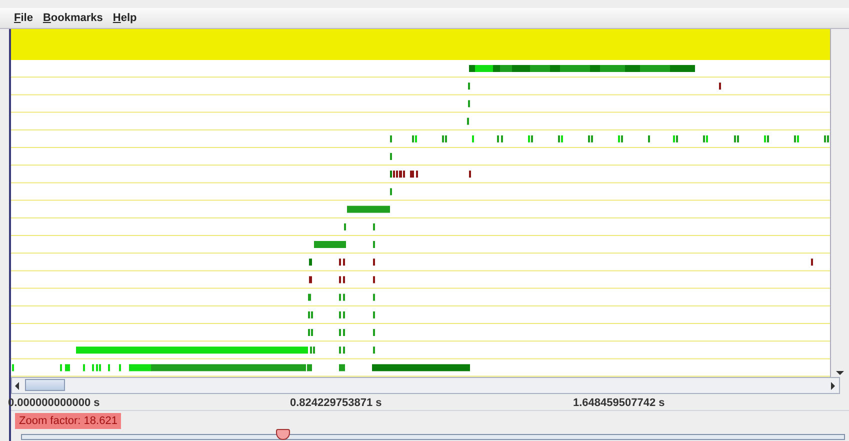  Describe the element at coordinates (833, 386) in the screenshot. I see `scroll-right-icon` at that location.